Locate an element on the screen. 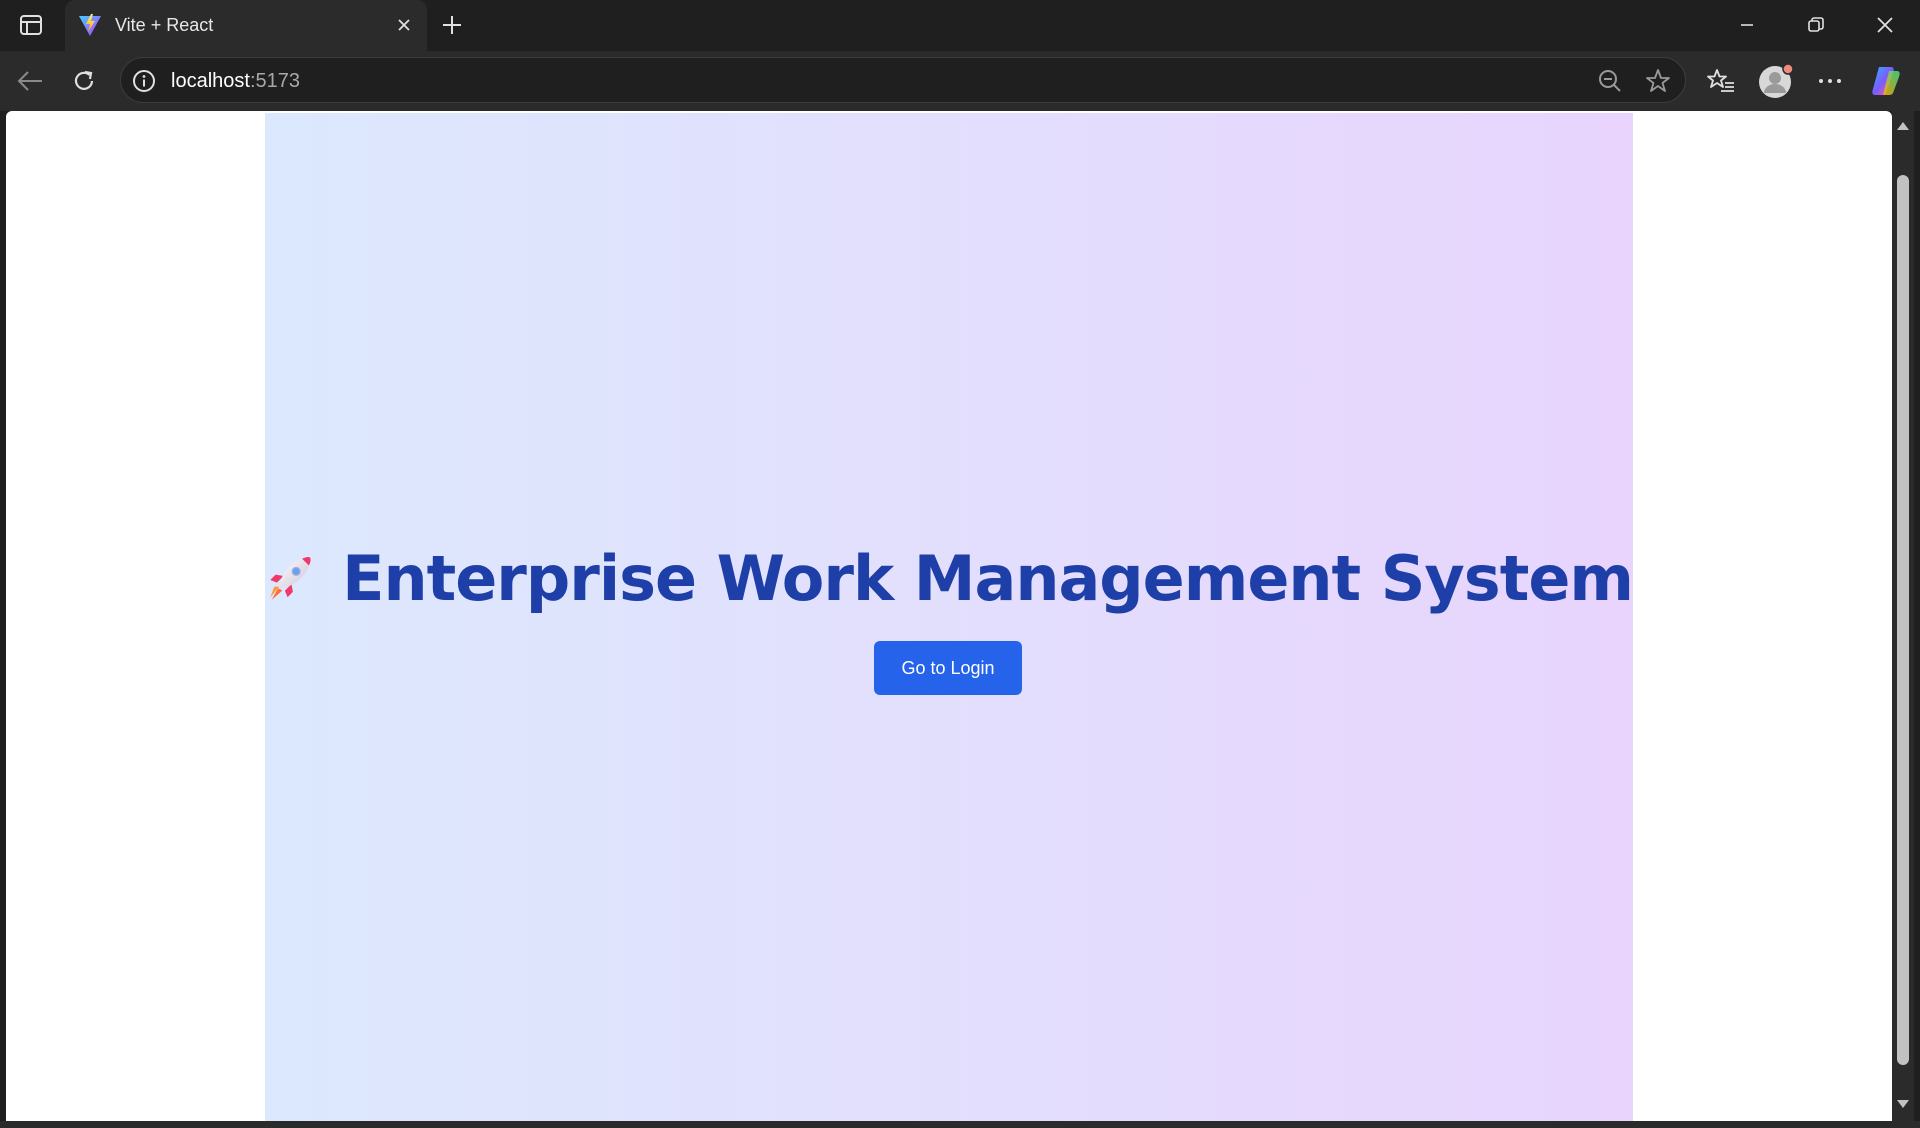  vertical-scrollbar is located at coordinates (1903, 616).